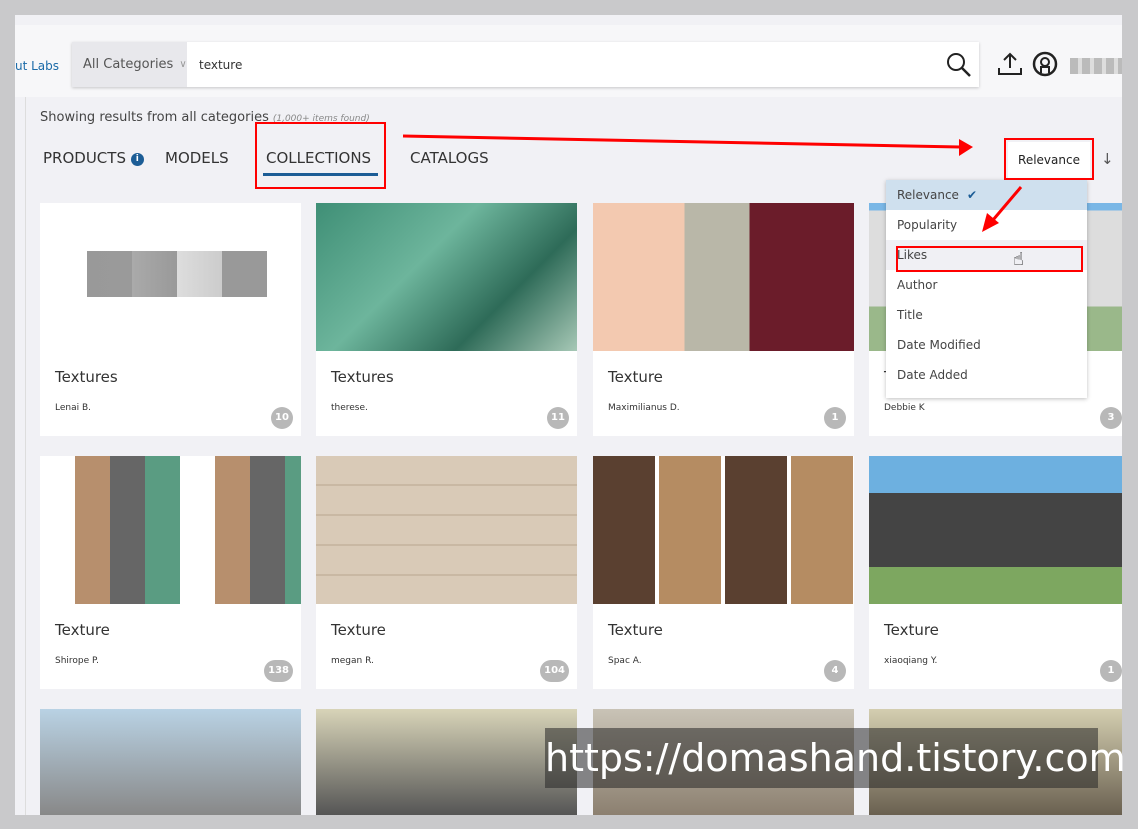 This screenshot has height=829, width=1138. What do you see at coordinates (712, 183) in the screenshot?
I see `annotation-arrows` at bounding box center [712, 183].